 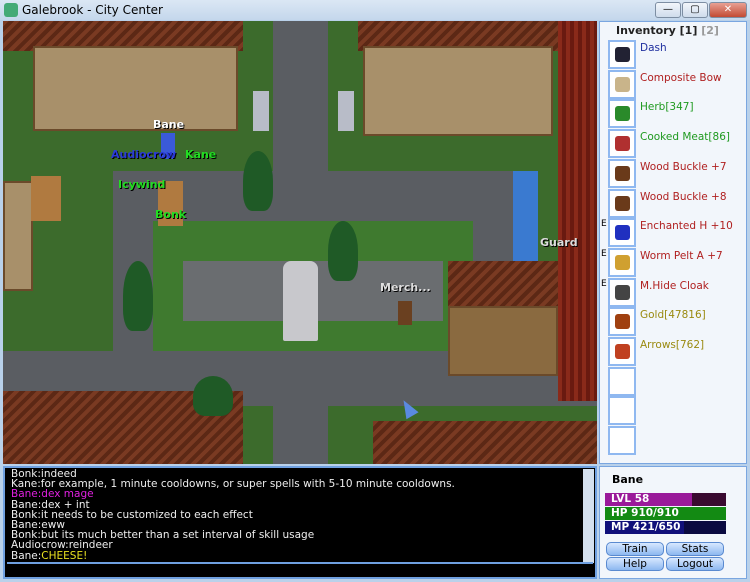 What do you see at coordinates (672, 345) in the screenshot?
I see `inventory-item-name: Arrows[762]` at bounding box center [672, 345].